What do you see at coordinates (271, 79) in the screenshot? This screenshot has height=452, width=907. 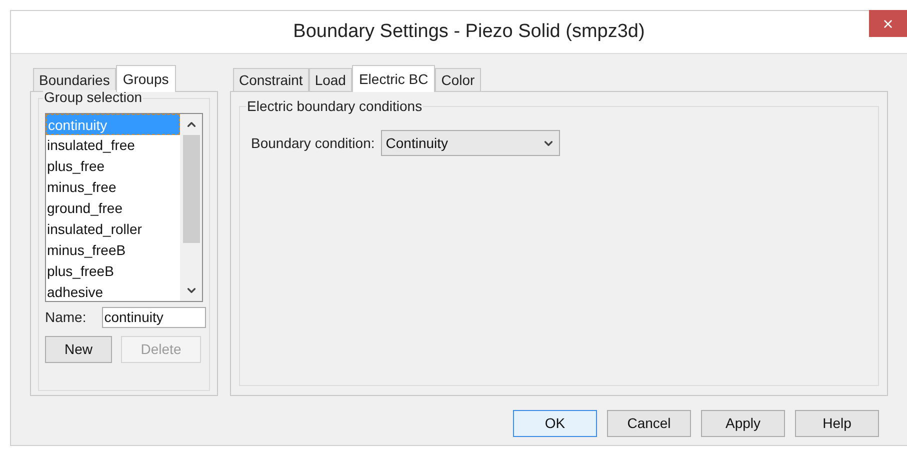 I see `tab: Constraint` at bounding box center [271, 79].